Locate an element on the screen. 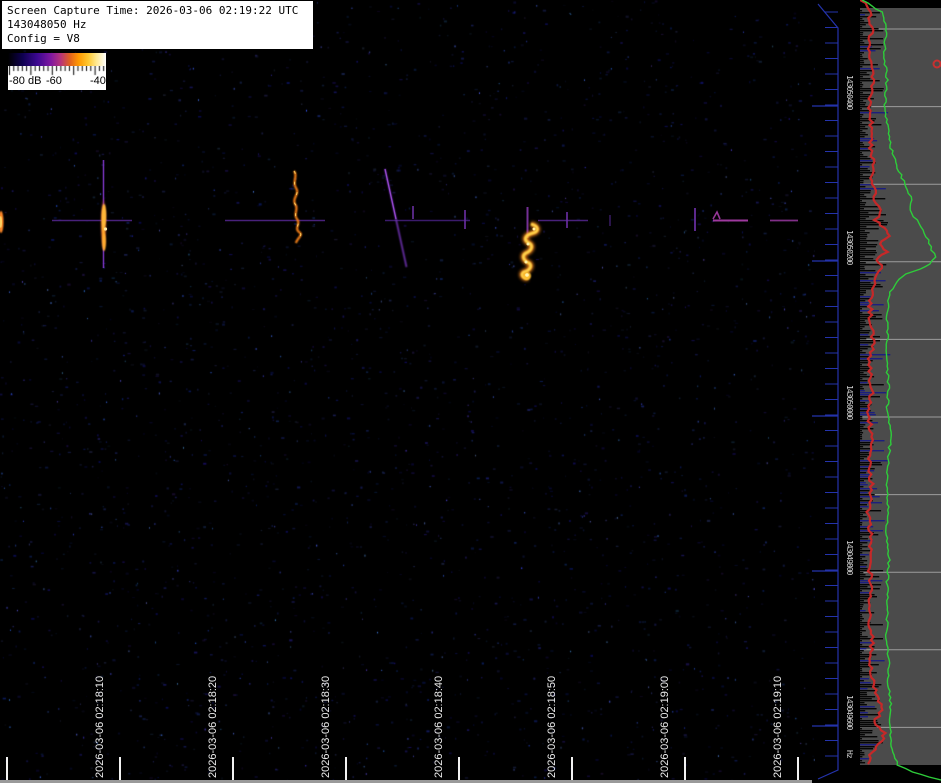 The image size is (941, 783). colorbar-label-80db: -80 dB is located at coordinates (25, 81).